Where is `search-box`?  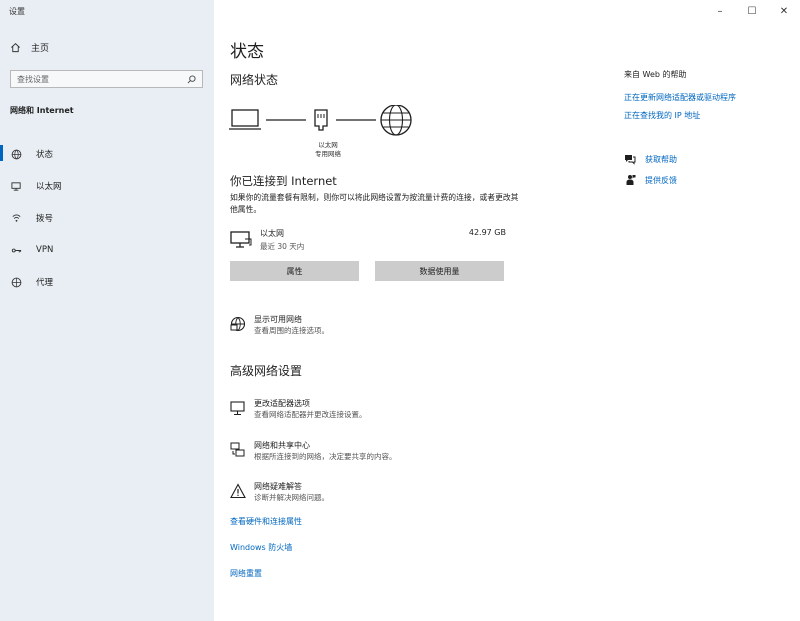
search-box is located at coordinates (106, 79).